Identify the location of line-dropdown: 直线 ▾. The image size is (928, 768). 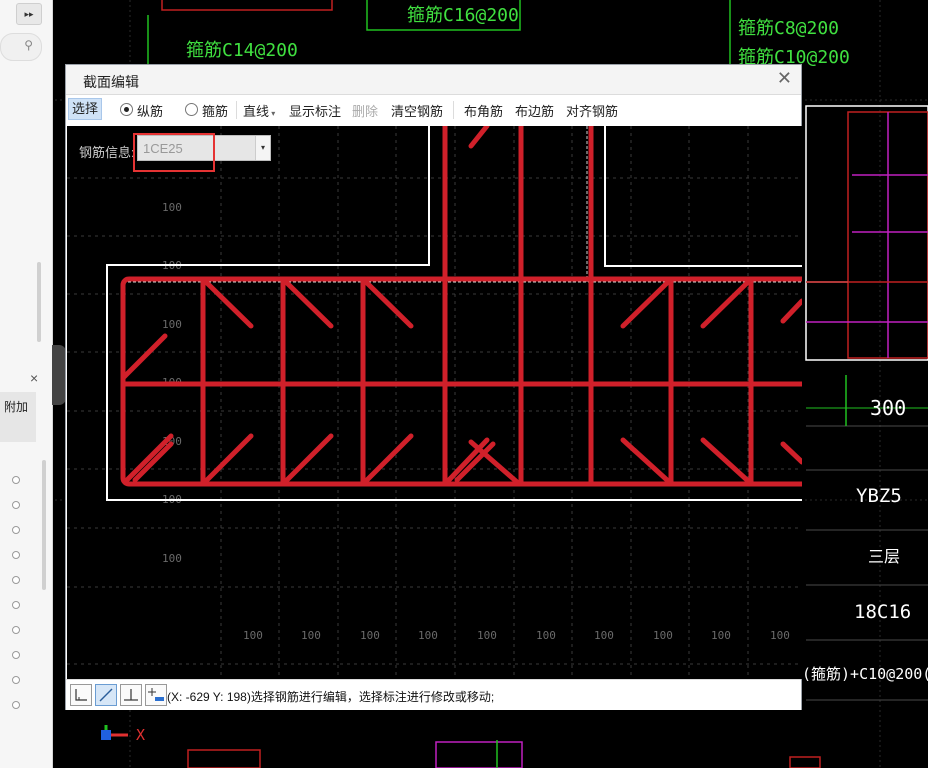
(259, 110).